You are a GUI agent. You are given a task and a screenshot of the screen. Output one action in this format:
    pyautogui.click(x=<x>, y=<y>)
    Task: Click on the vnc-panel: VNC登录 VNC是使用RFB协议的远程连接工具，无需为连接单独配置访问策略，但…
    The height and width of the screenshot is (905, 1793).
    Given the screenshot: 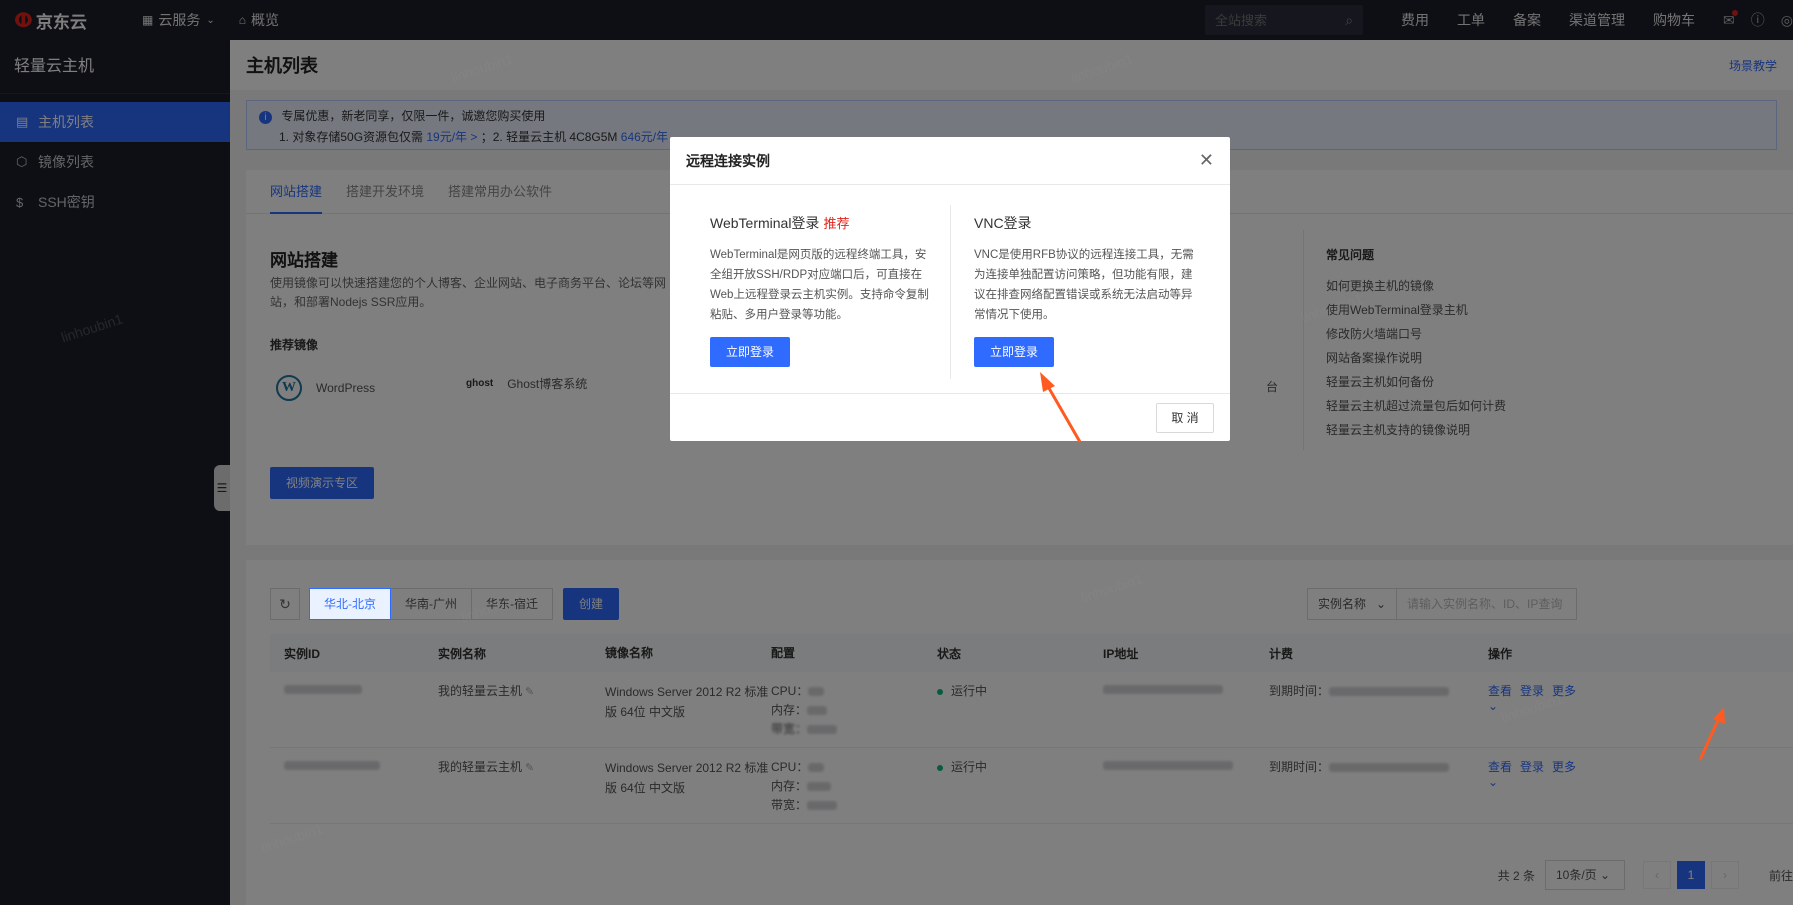 What is the action you would take?
    pyautogui.click(x=1087, y=290)
    